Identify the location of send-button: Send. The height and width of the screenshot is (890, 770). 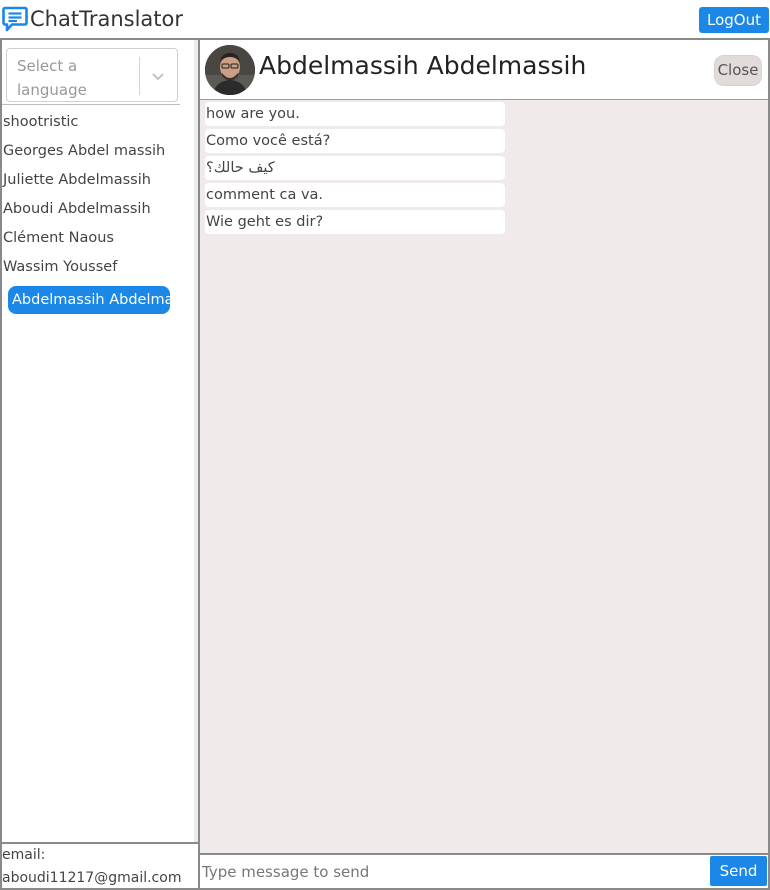
(738, 871).